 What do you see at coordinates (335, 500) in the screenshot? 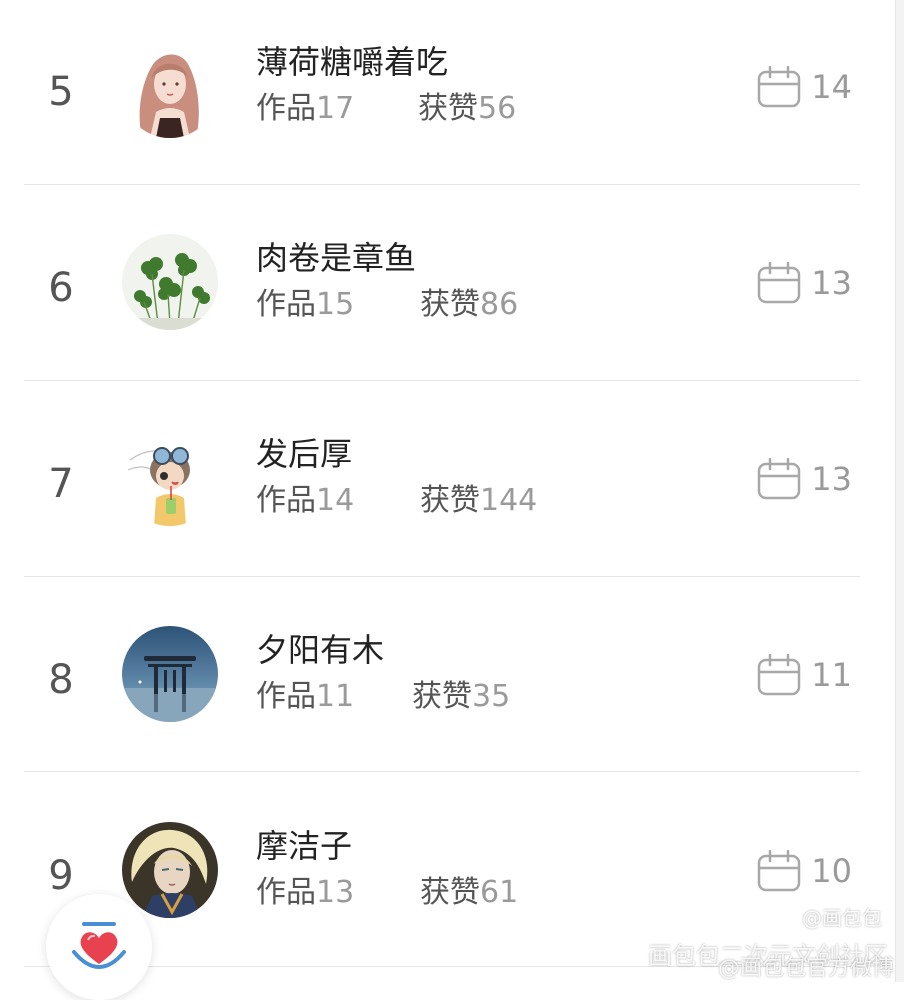
I see `works-value: 14` at bounding box center [335, 500].